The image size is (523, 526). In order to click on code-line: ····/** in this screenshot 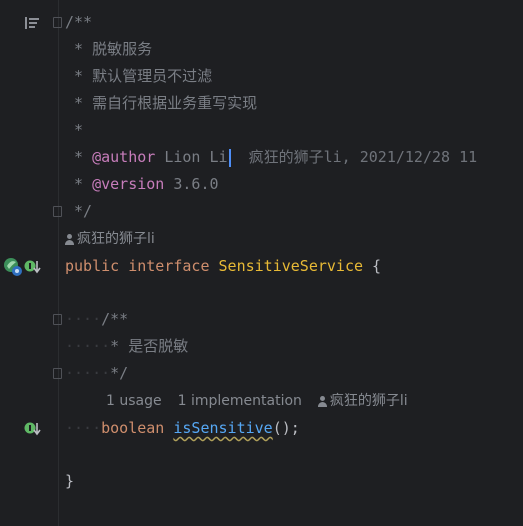, I will do `click(96, 319)`.